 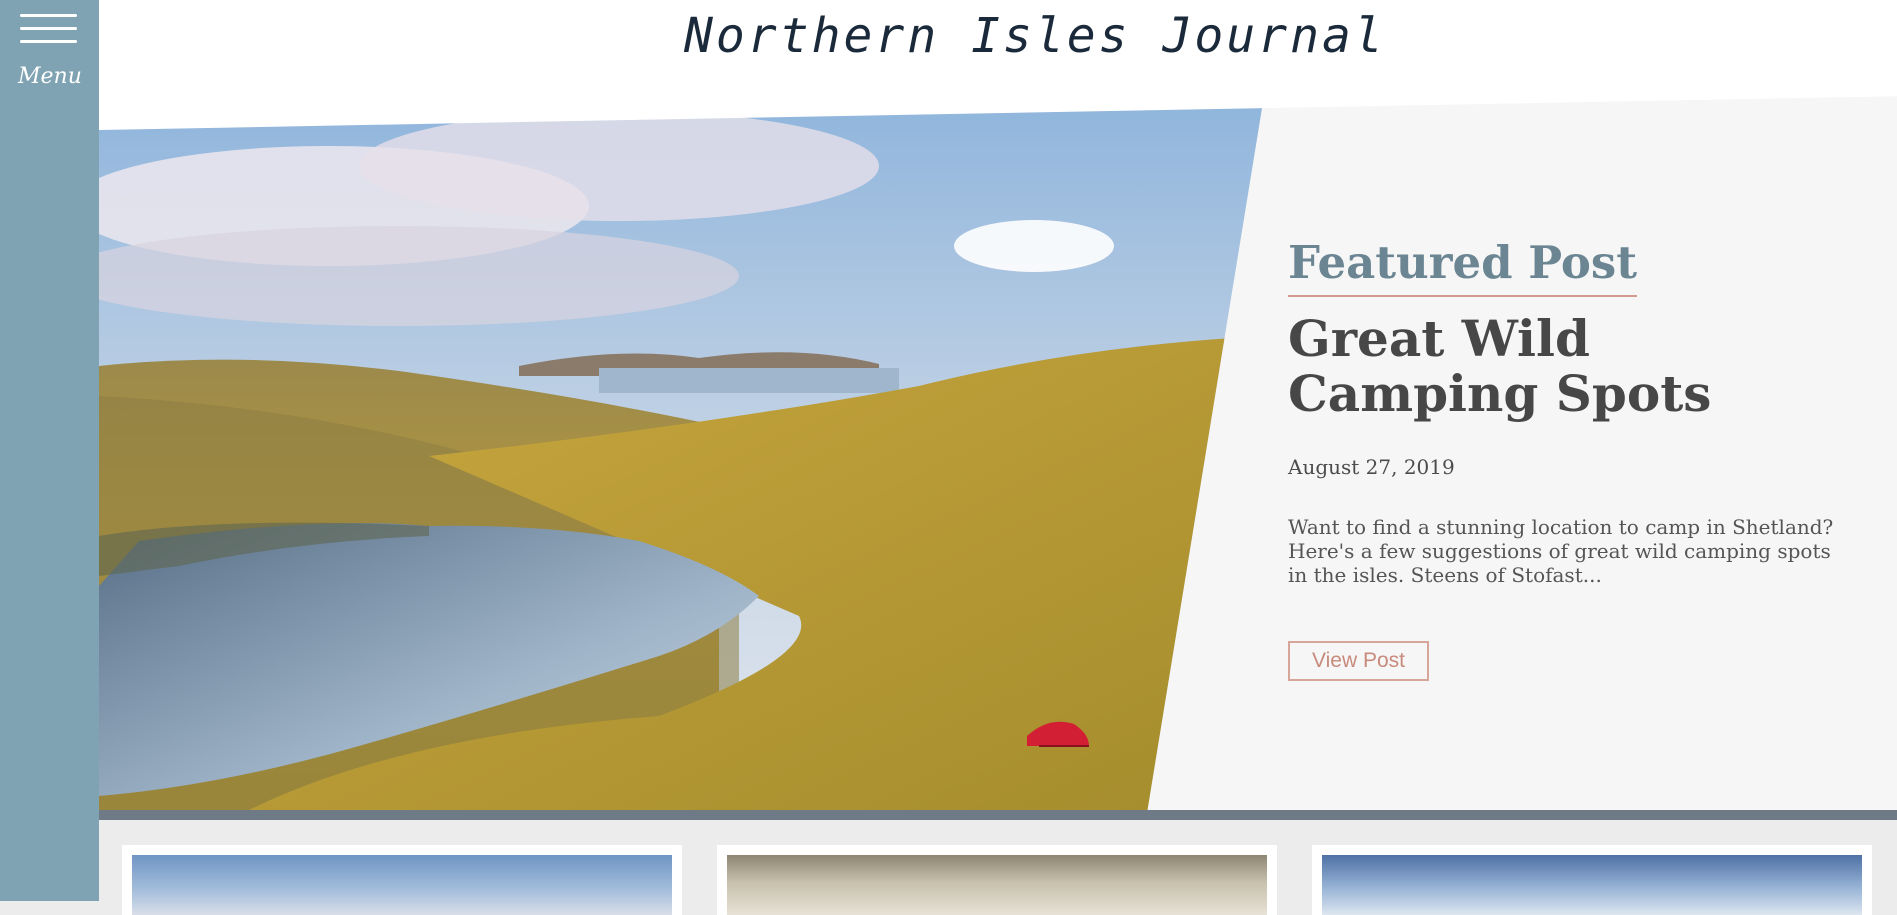 I want to click on post-title: Great Wild Camping Spots, so click(x=1568, y=366).